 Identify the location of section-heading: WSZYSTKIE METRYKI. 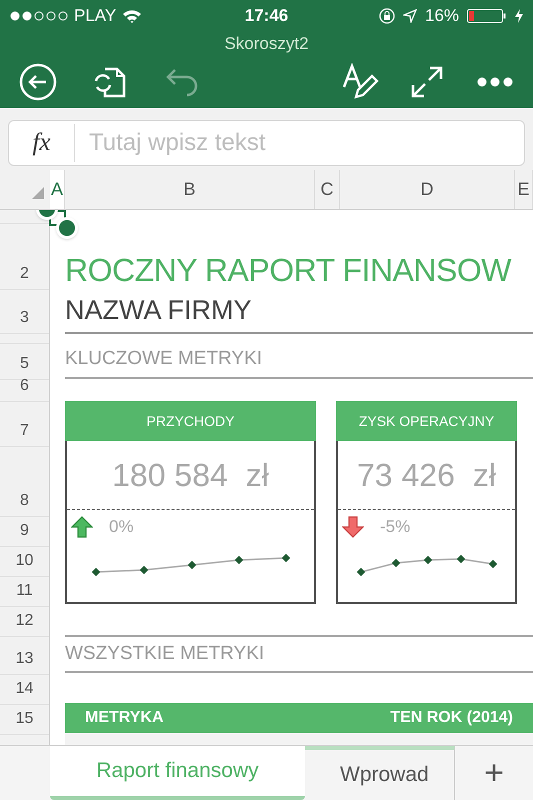
(164, 654).